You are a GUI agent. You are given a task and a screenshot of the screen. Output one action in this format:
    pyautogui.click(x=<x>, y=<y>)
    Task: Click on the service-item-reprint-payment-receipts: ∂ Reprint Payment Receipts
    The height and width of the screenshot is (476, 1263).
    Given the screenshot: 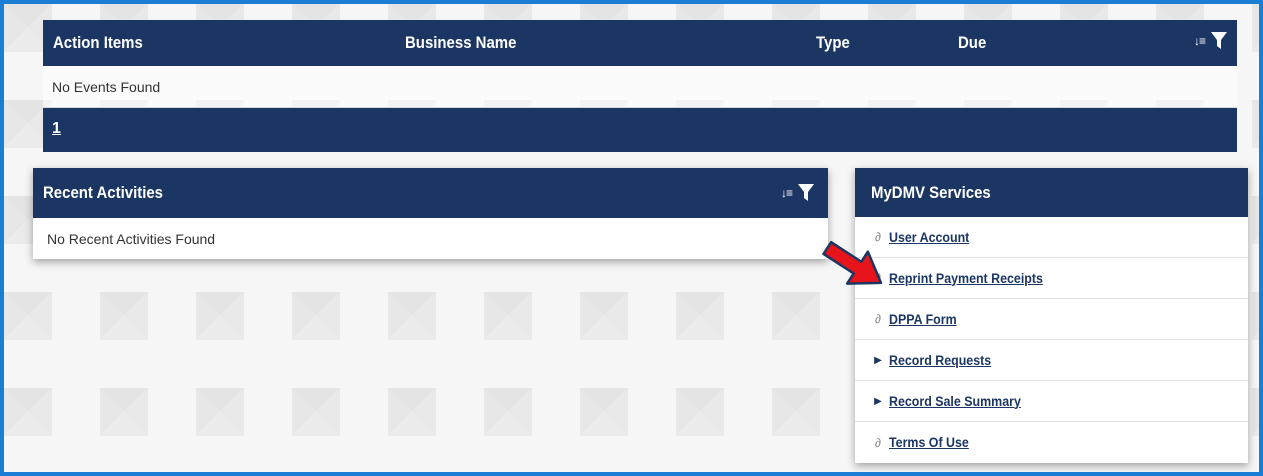 What is the action you would take?
    pyautogui.click(x=1051, y=278)
    